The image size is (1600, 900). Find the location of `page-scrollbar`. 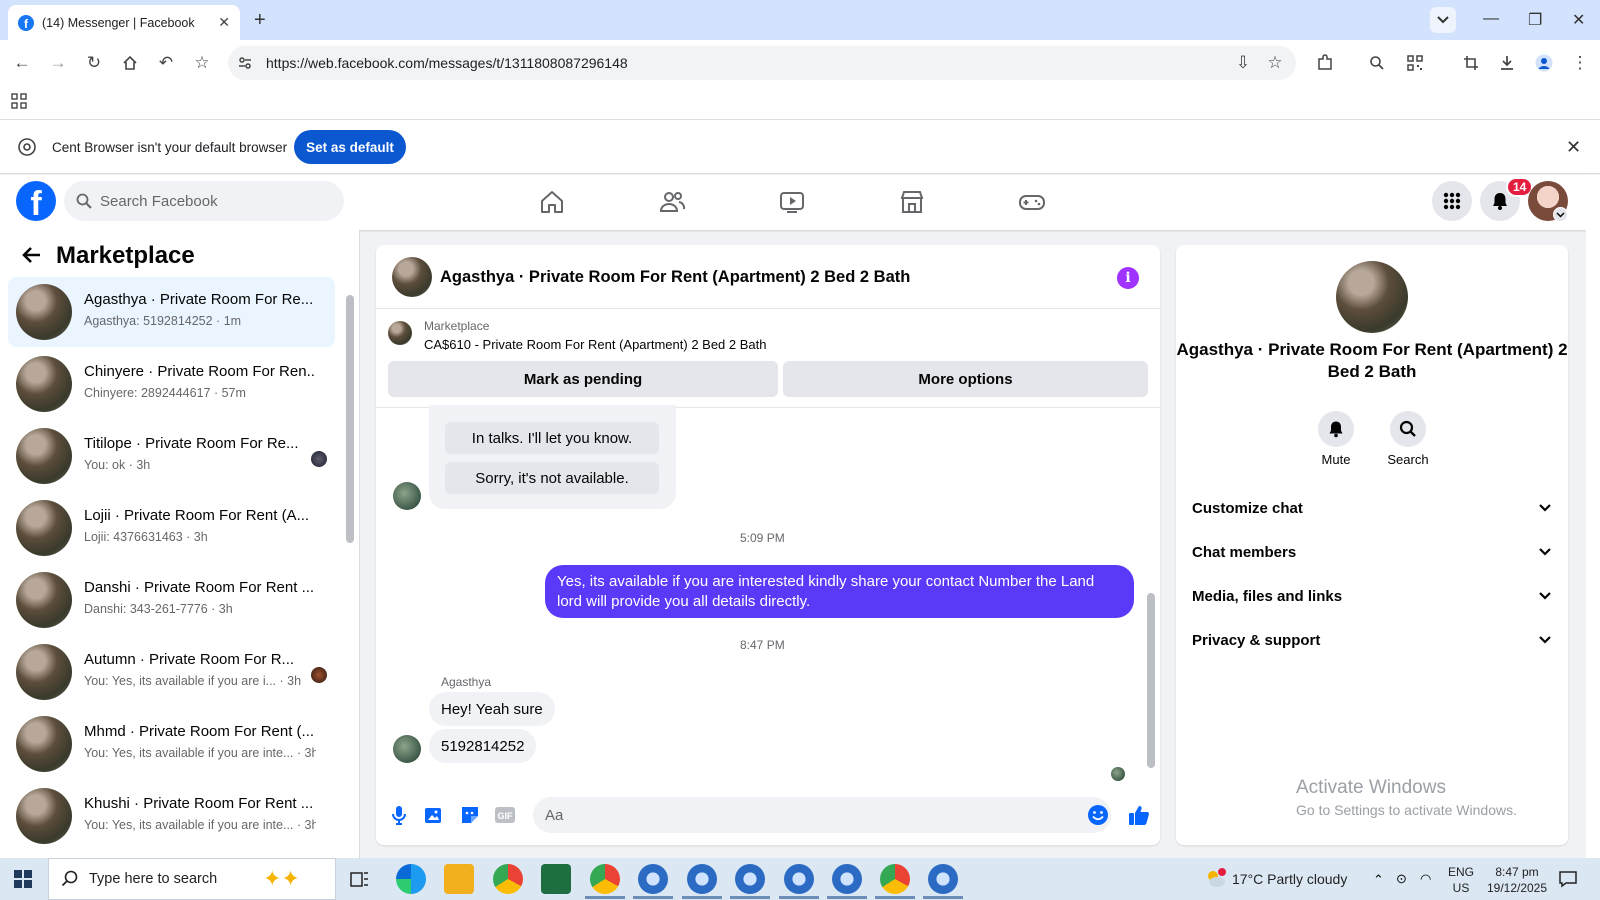

page-scrollbar is located at coordinates (1593, 516).